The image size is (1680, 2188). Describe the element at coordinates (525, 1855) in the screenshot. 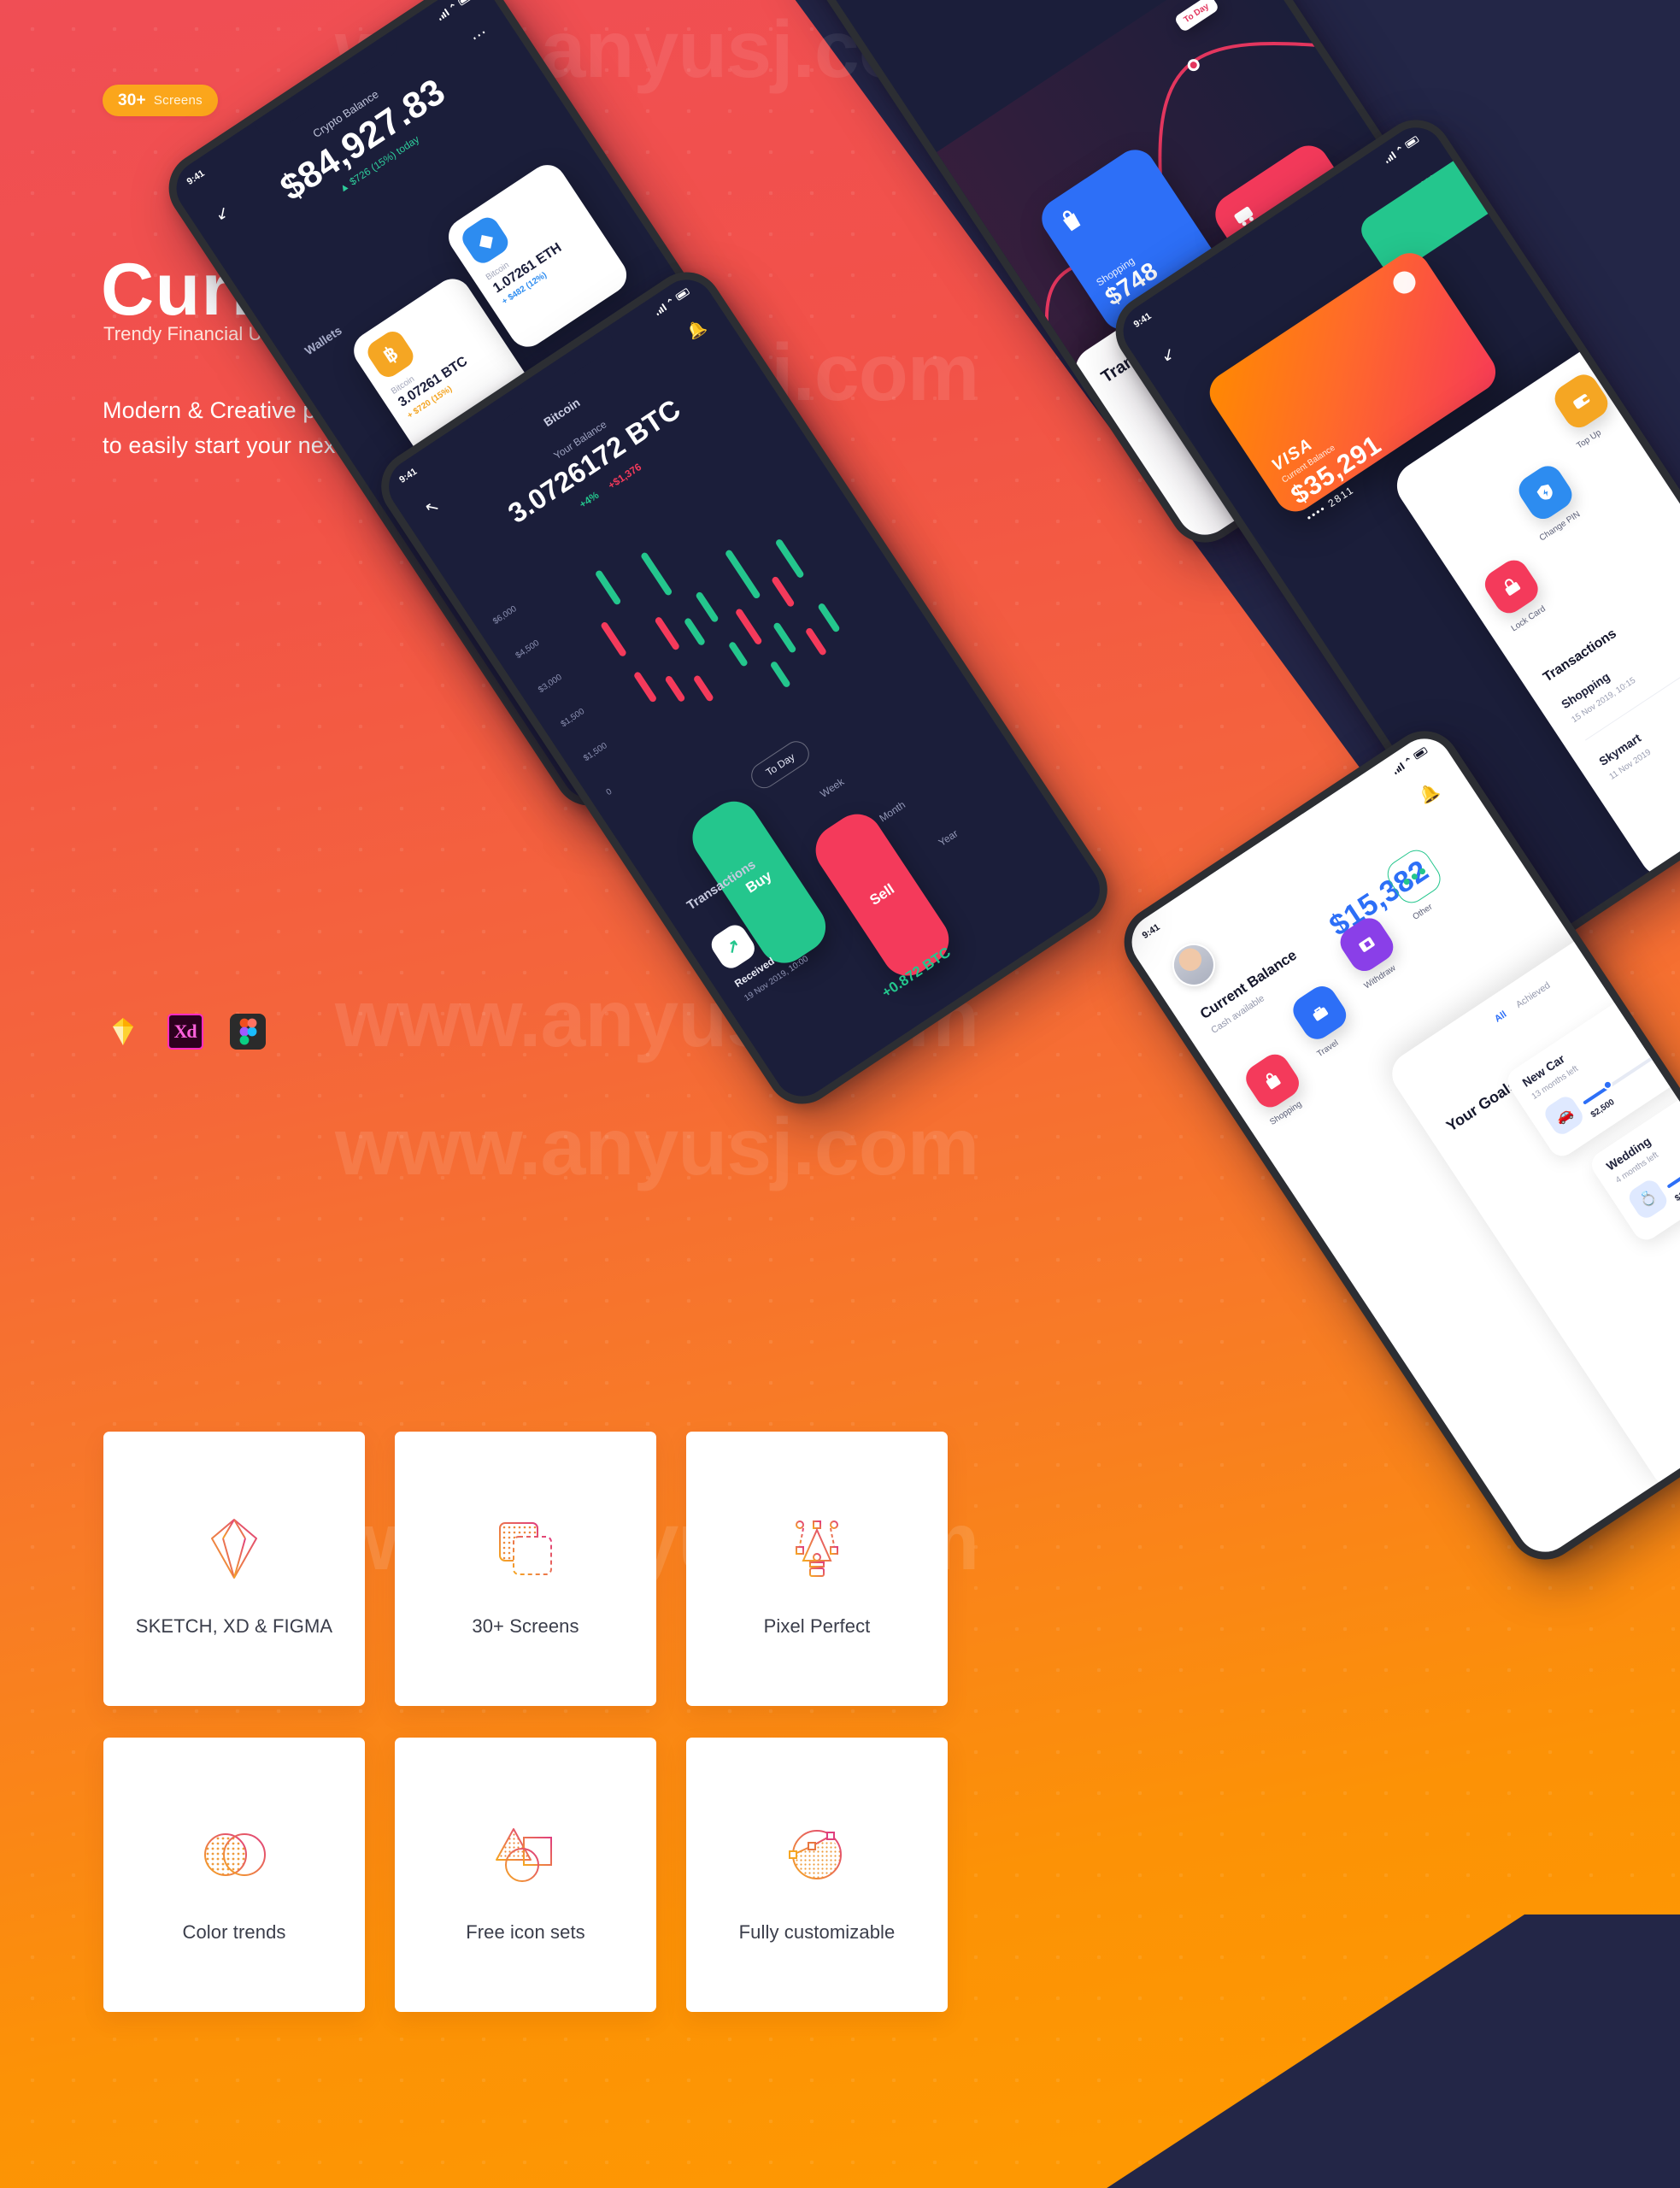

I see `shapes-icon` at that location.